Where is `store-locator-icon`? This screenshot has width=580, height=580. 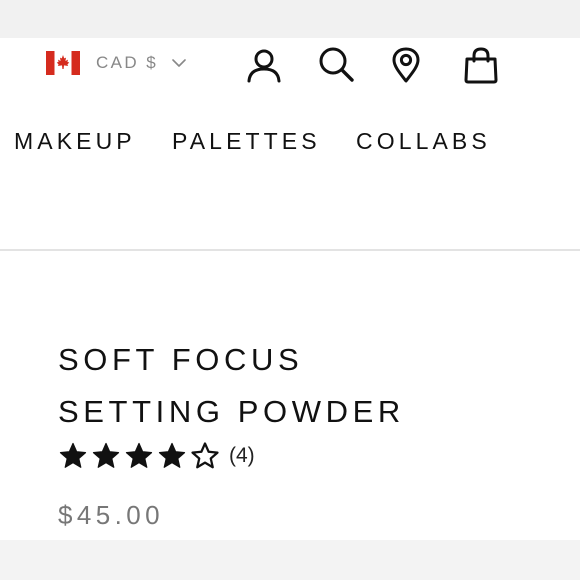 store-locator-icon is located at coordinates (406, 65).